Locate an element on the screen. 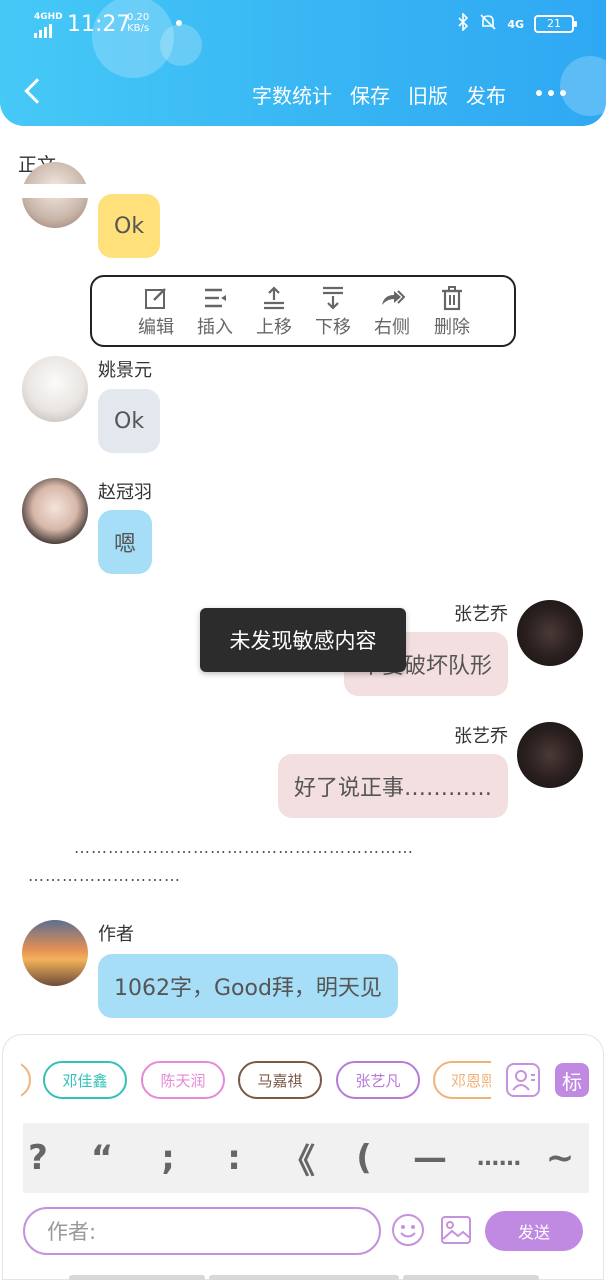 The width and height of the screenshot is (606, 1280). message-bubble: 1062字，Good拜，明天见 is located at coordinates (248, 986).